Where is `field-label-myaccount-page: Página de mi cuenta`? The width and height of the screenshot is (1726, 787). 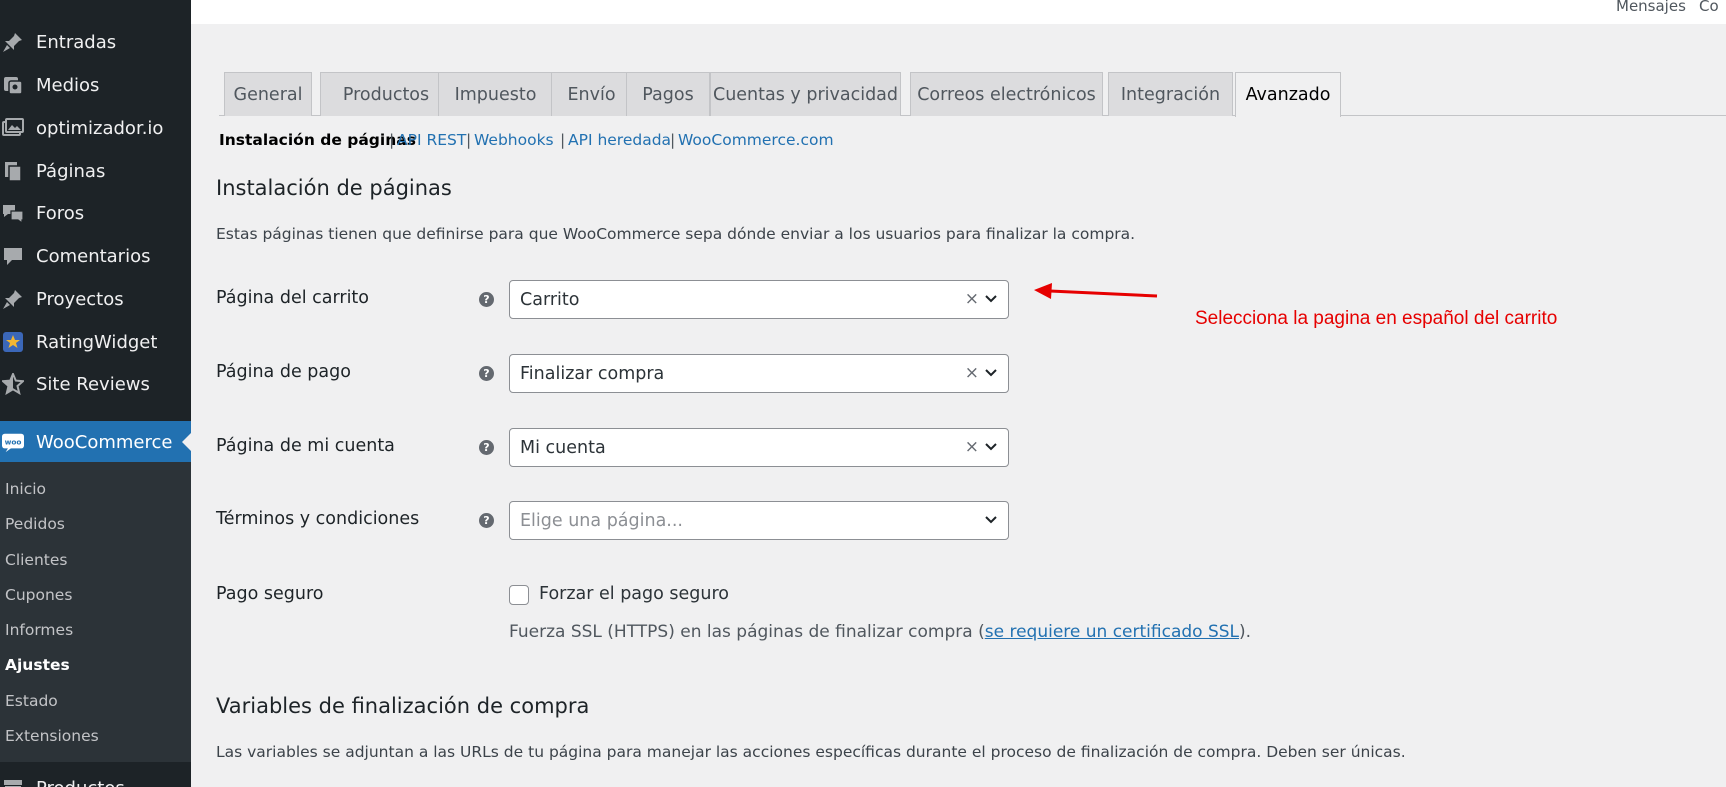
field-label-myaccount-page: Página de mi cuenta is located at coordinates (305, 446).